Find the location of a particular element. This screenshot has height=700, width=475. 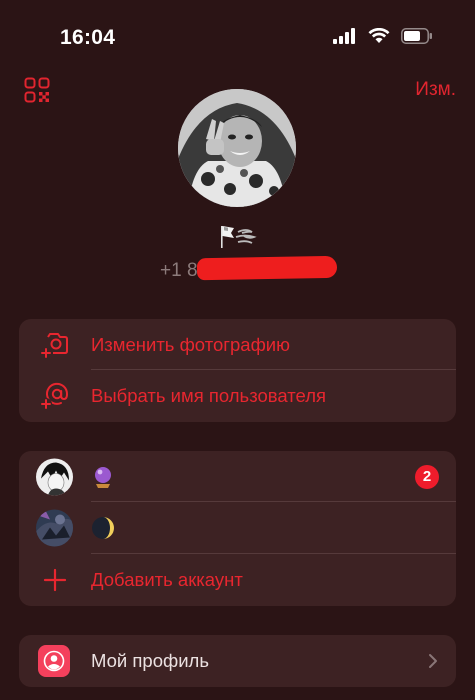

status-icons is located at coordinates (383, 36).